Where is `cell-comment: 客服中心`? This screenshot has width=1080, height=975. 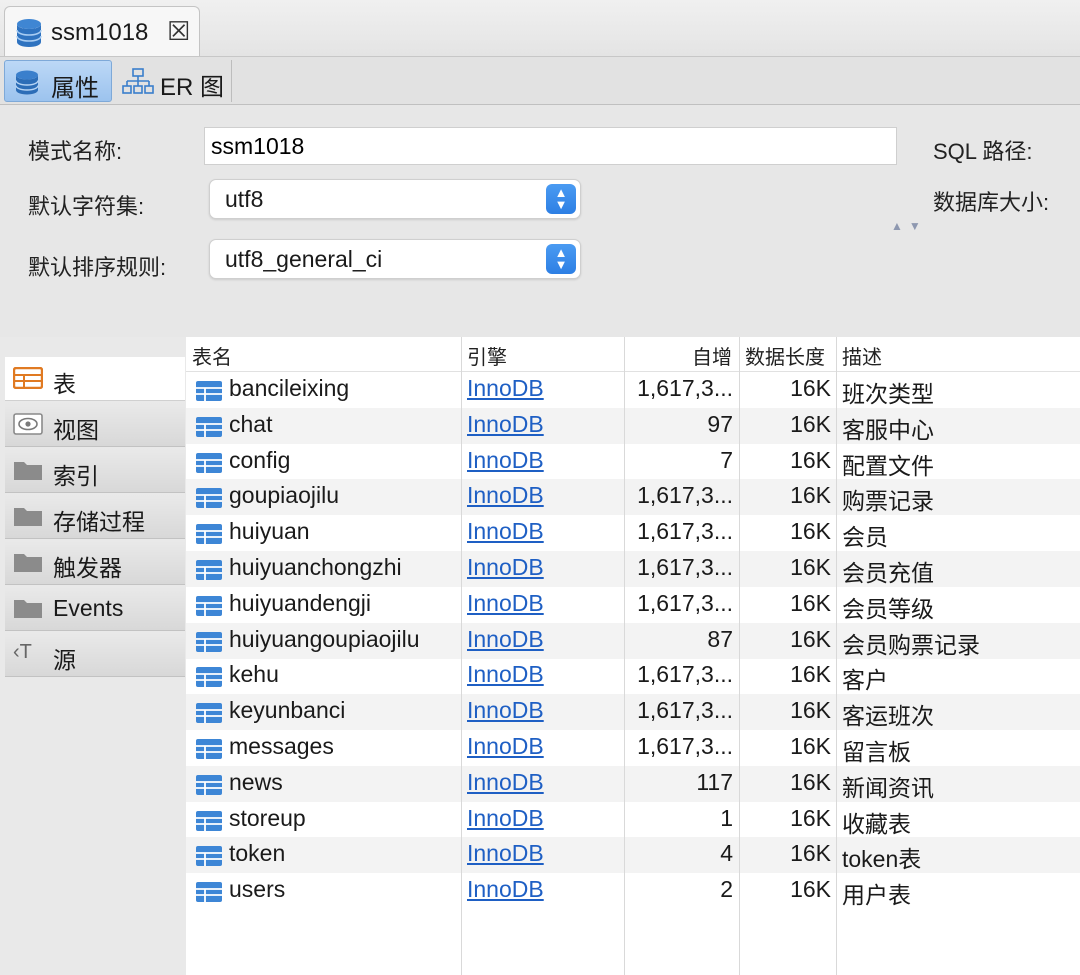 cell-comment: 客服中心 is located at coordinates (888, 429).